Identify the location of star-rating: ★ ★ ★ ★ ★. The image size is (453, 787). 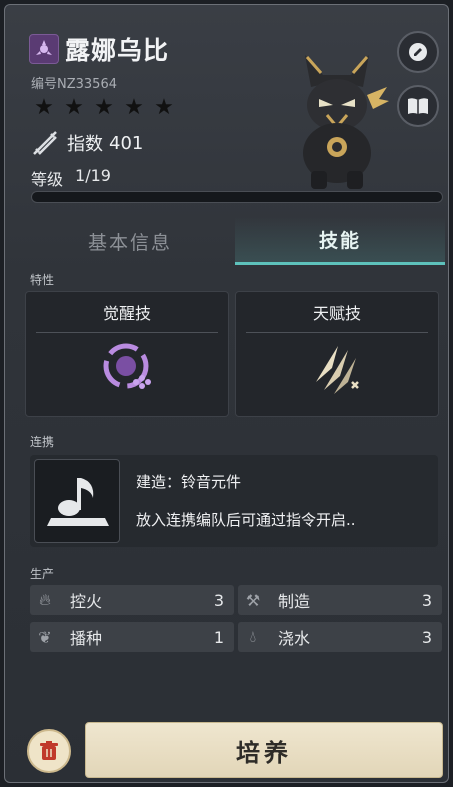
(104, 108).